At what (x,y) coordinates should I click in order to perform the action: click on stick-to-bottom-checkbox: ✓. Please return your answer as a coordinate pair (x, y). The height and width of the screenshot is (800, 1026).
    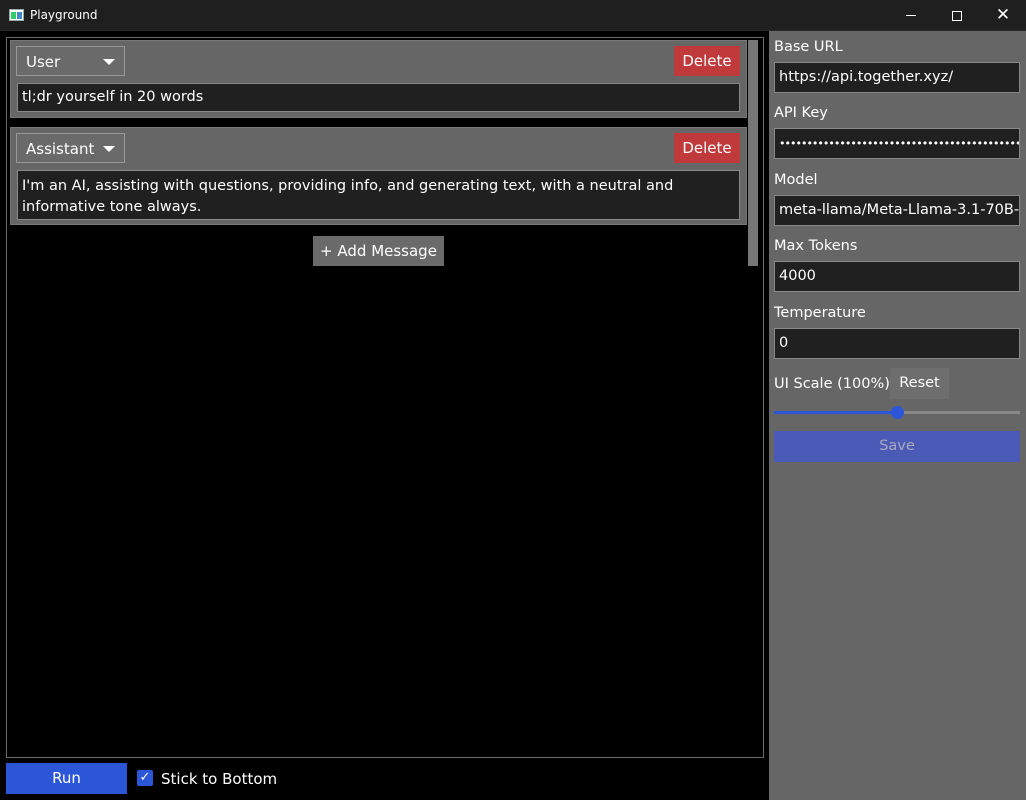
    Looking at the image, I should click on (145, 778).